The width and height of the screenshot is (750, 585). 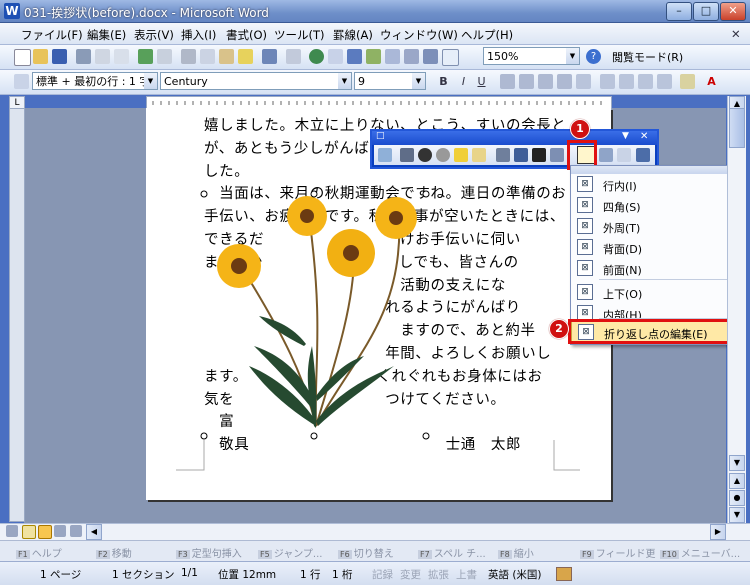 What do you see at coordinates (438, 574) in the screenshot?
I see `status-ext: 拡張` at bounding box center [438, 574].